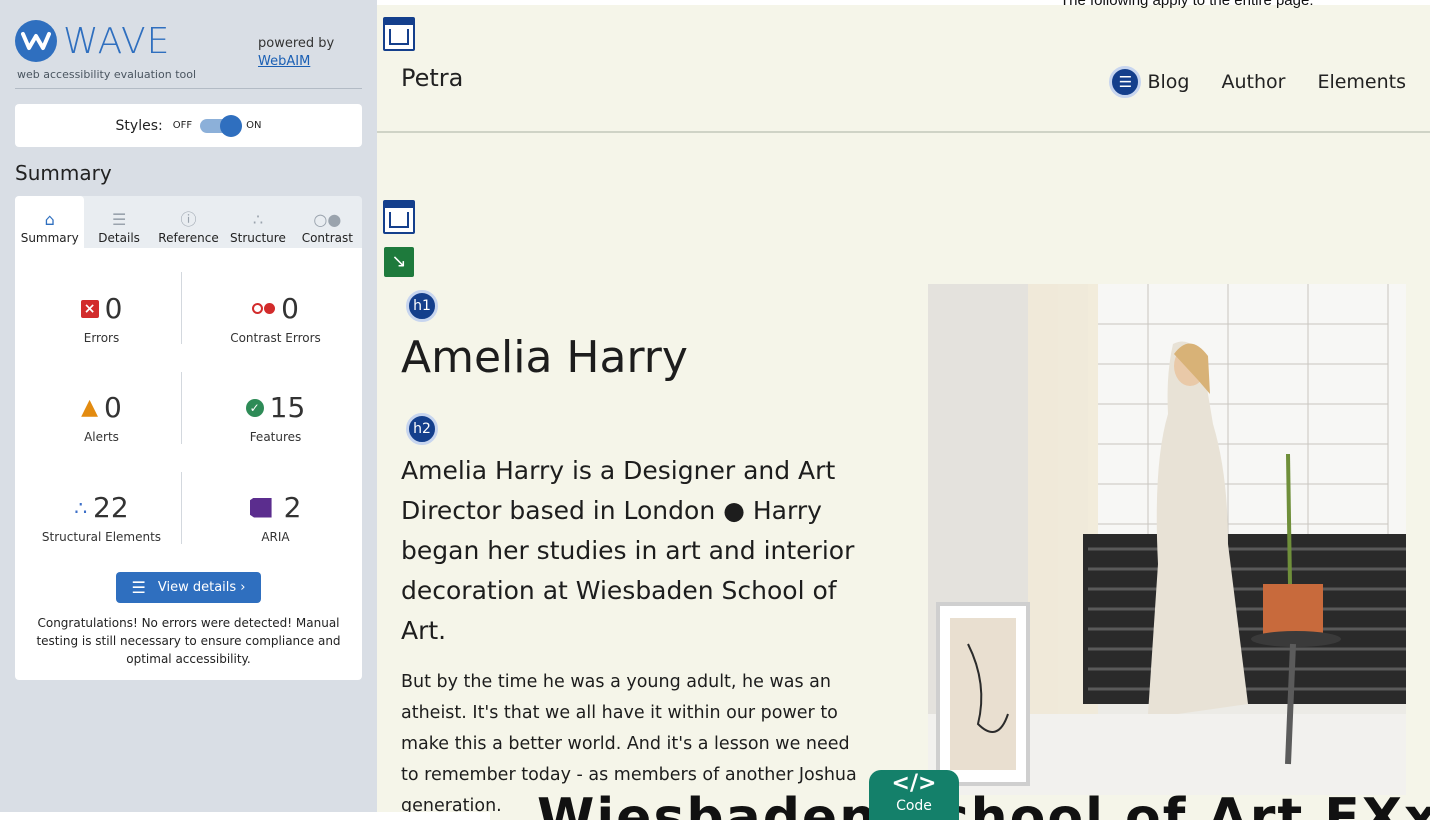  I want to click on stat-alerts: ▲ 0 Alerts, so click(101, 417).